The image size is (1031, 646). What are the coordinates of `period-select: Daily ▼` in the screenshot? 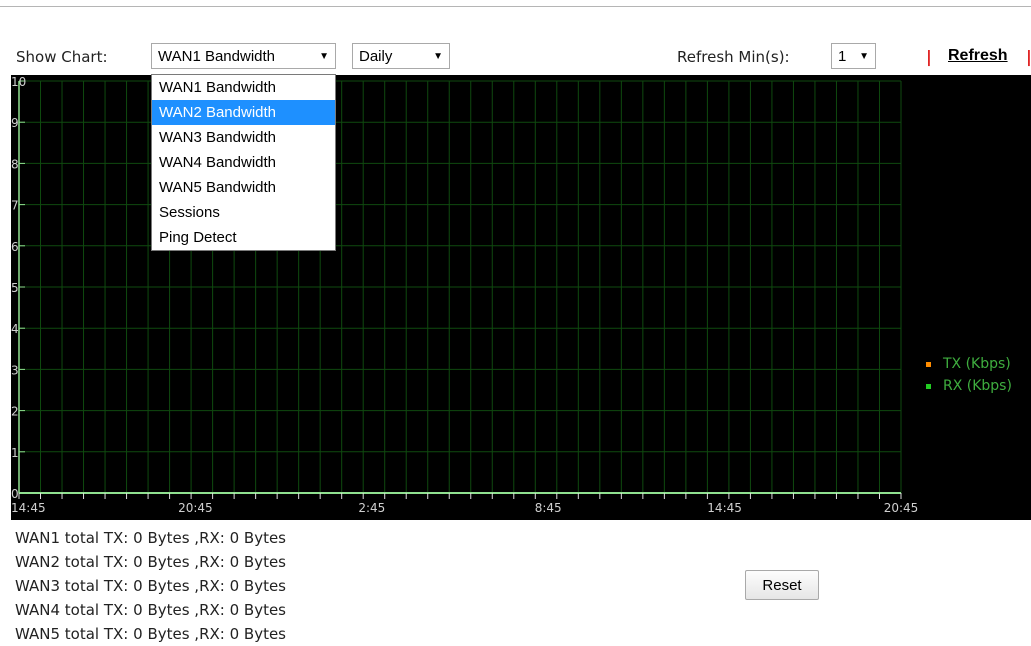 It's located at (401, 56).